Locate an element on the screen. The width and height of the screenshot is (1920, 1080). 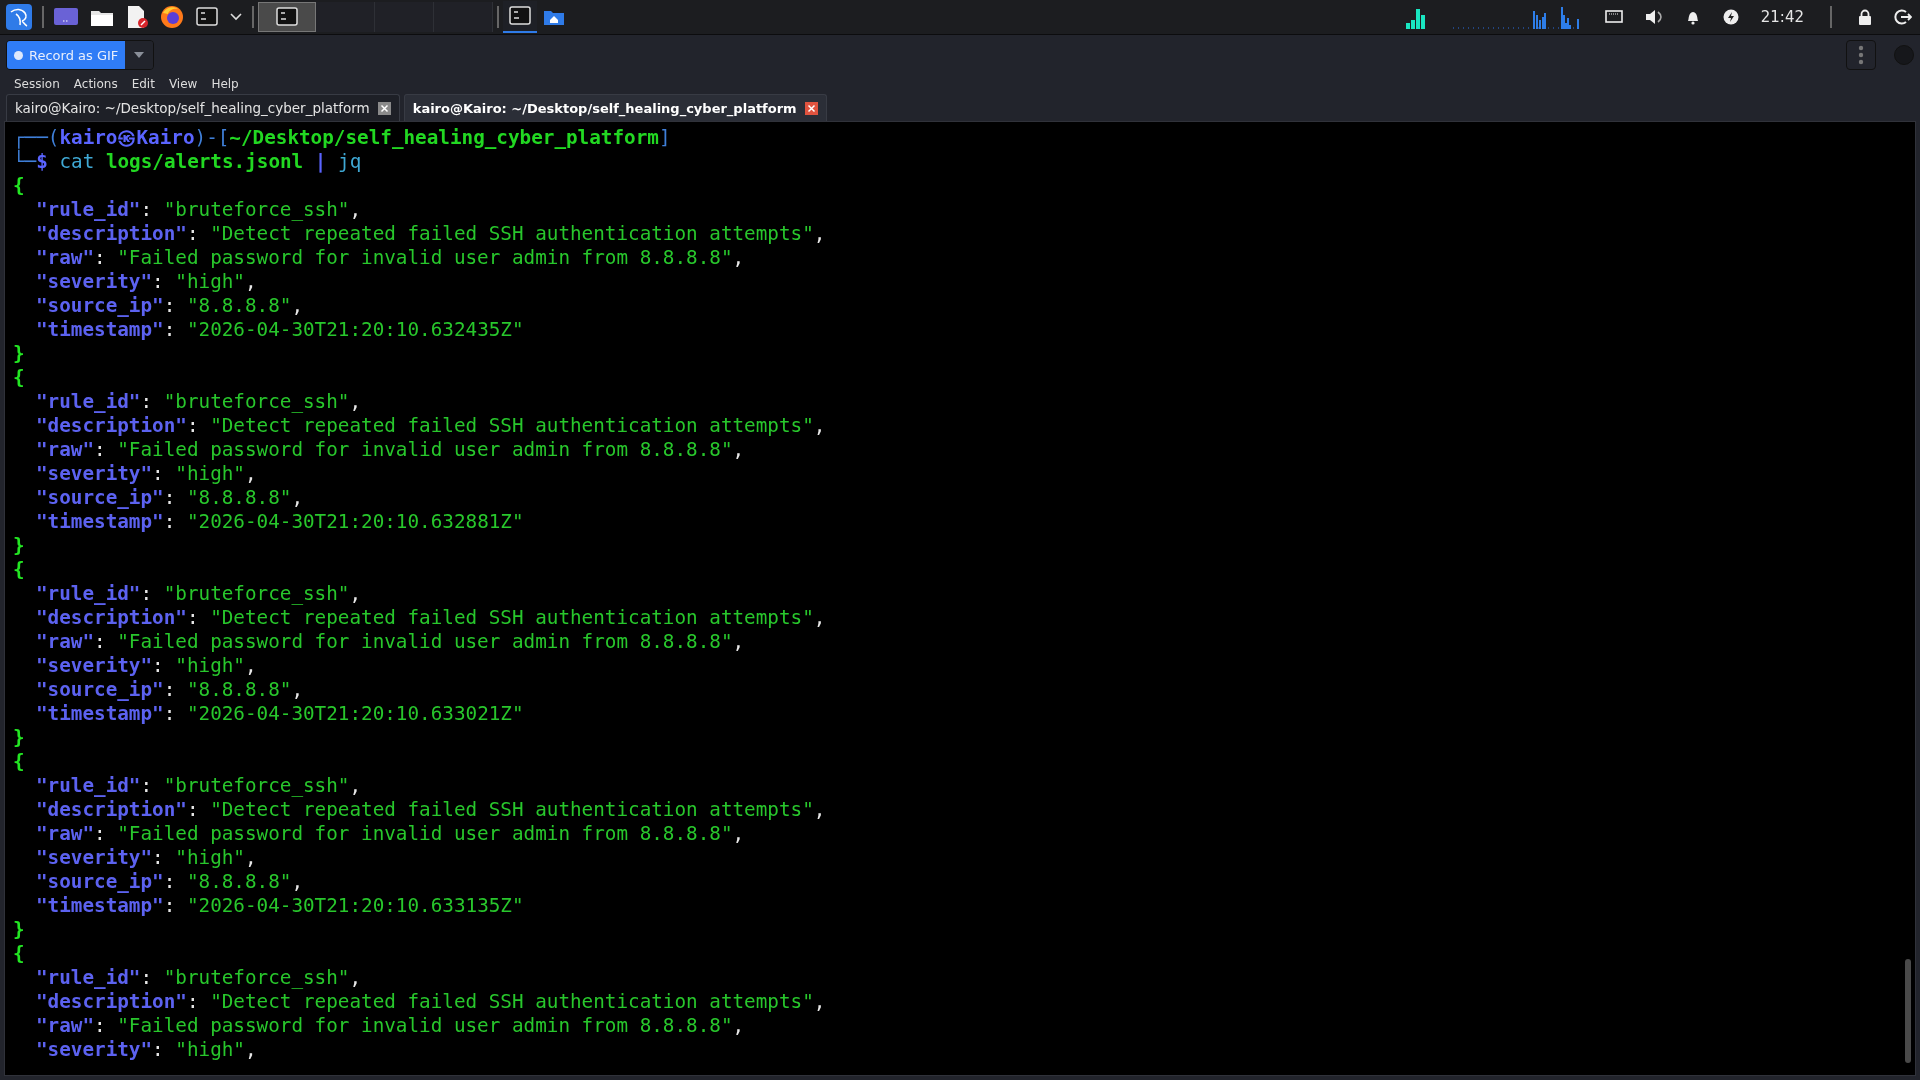
scrollbar-thumb is located at coordinates (1908, 1011).